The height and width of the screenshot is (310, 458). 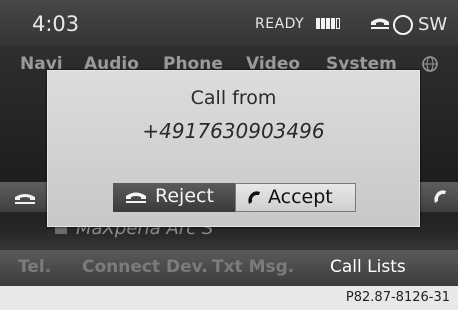 What do you see at coordinates (253, 267) in the screenshot?
I see `menu-text-messages: Txt Msg.` at bounding box center [253, 267].